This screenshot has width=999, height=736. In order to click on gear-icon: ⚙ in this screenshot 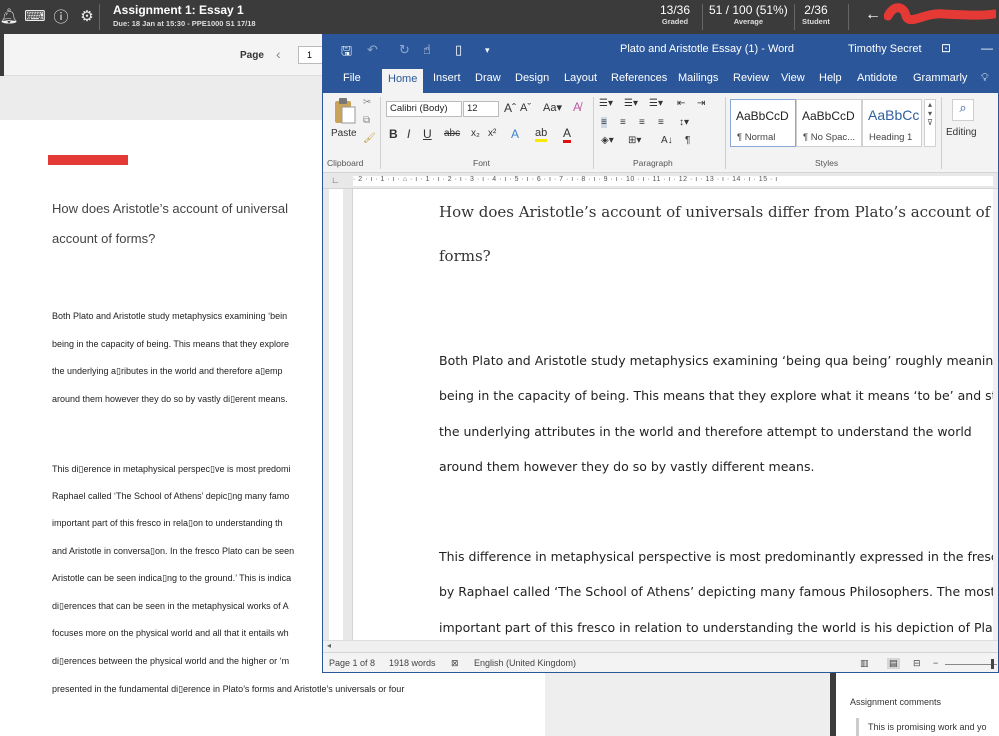, I will do `click(87, 16)`.